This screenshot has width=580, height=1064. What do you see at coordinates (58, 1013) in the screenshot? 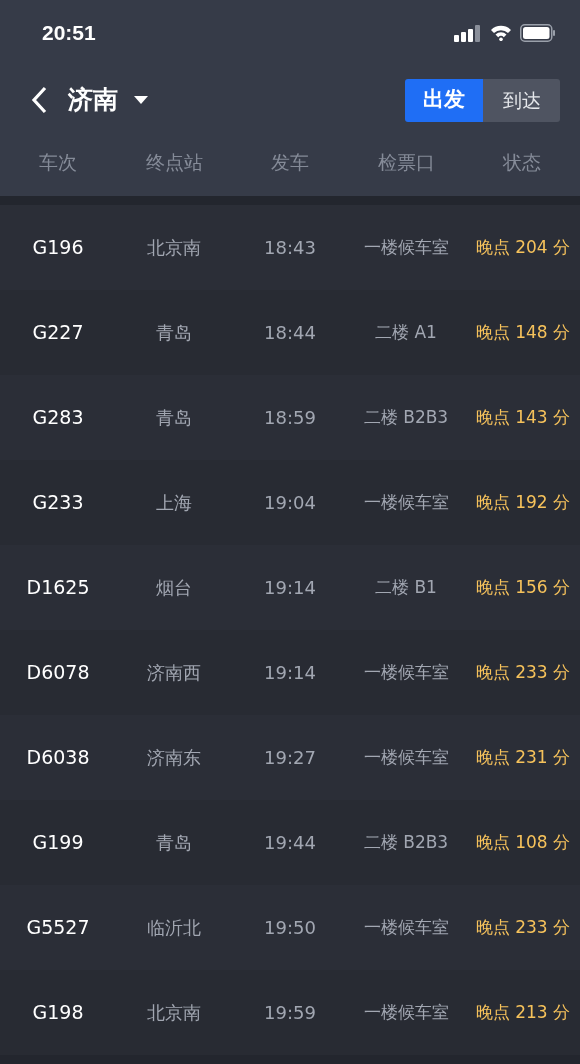
I see `train-number: G198` at bounding box center [58, 1013].